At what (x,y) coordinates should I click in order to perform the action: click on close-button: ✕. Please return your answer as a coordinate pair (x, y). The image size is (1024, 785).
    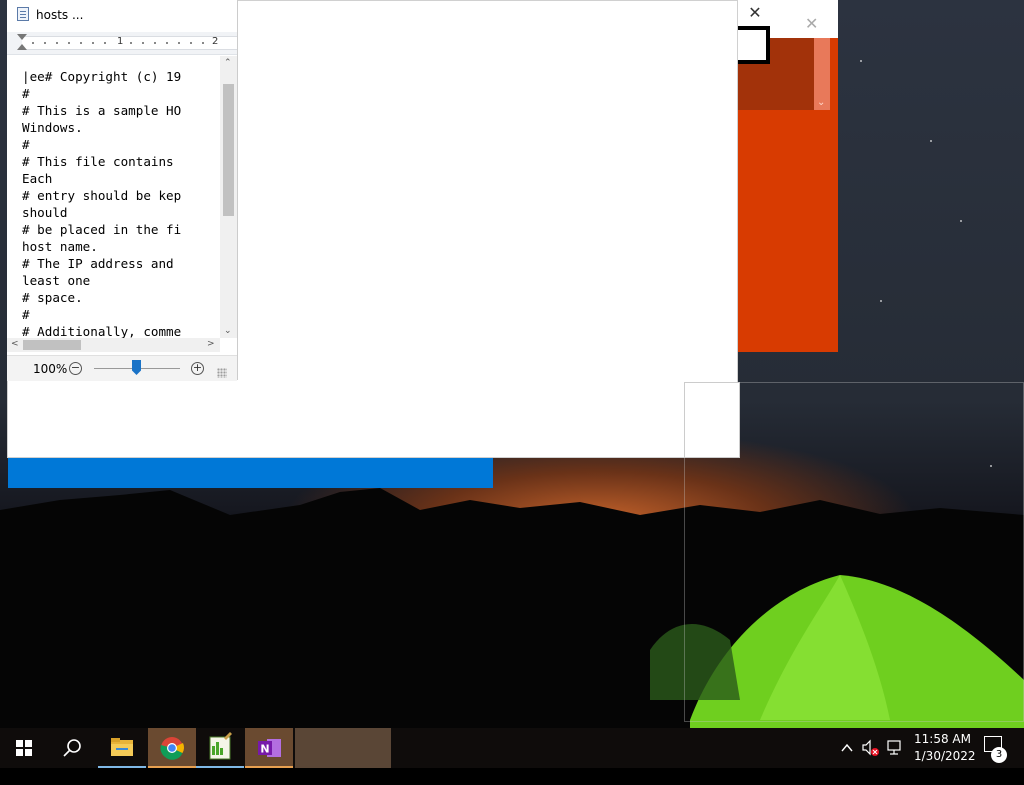
    Looking at the image, I should click on (755, 13).